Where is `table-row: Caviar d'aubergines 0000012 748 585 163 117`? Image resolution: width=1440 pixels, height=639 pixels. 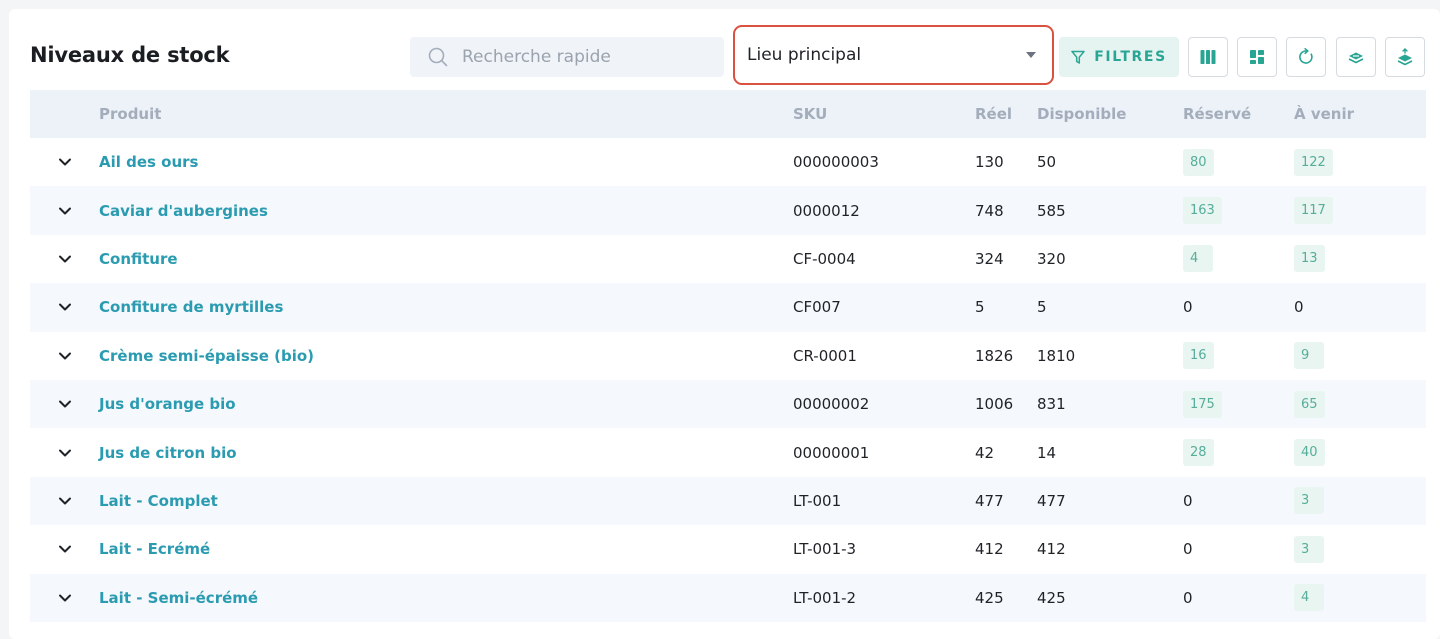
table-row: Caviar d'aubergines 0000012 748 585 163 117 is located at coordinates (728, 210).